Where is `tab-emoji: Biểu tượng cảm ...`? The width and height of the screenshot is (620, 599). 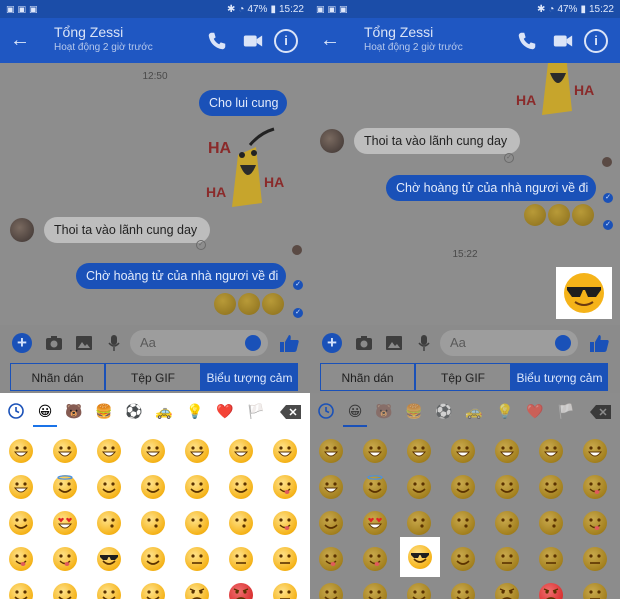
tab-emoji: Biểu tượng cảm ... is located at coordinates (249, 388).